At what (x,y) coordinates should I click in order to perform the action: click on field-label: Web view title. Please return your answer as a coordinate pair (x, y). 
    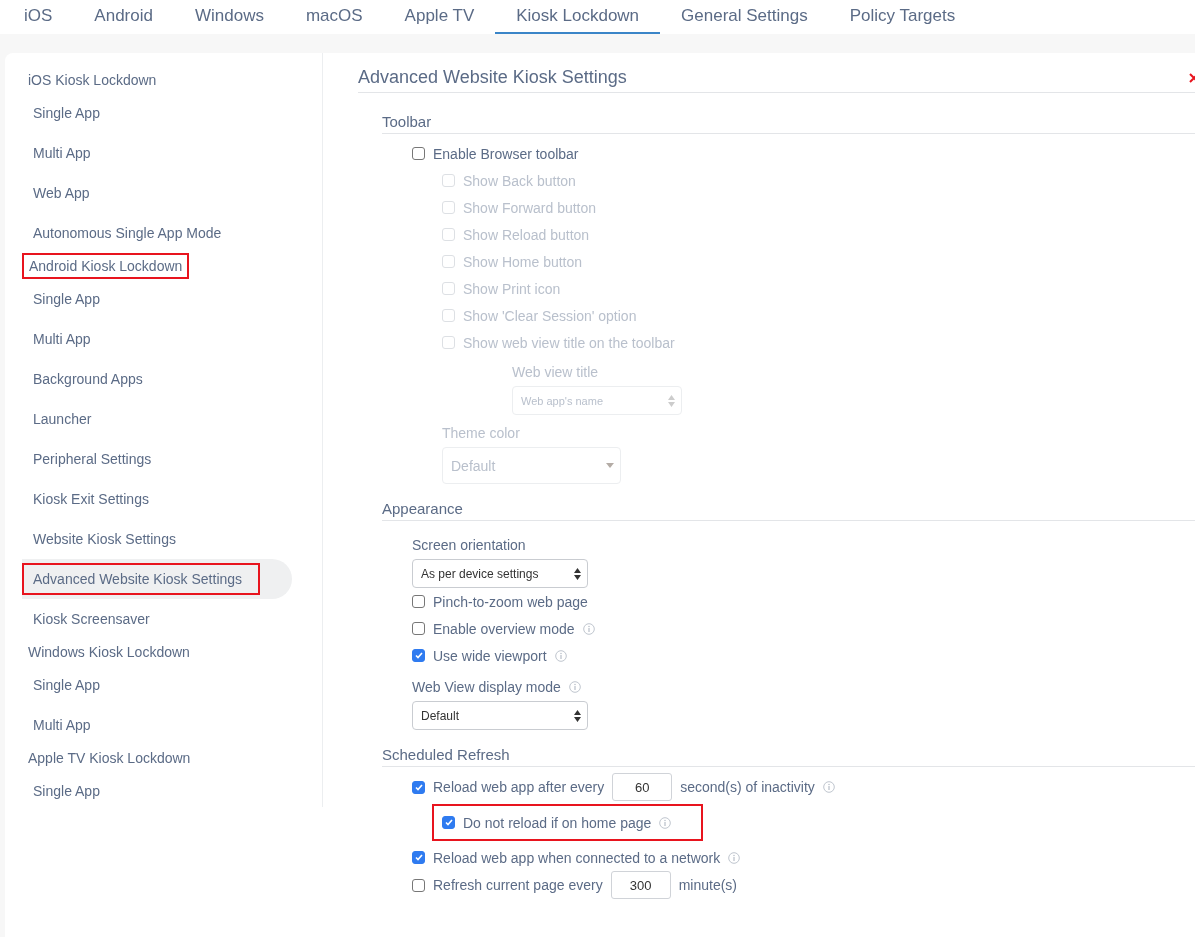
    Looking at the image, I should click on (555, 372).